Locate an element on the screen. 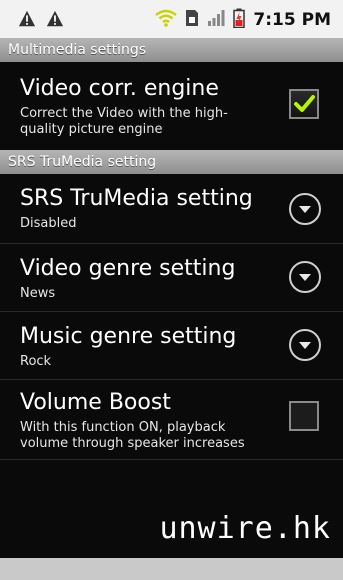  sim-icon is located at coordinates (192, 20).